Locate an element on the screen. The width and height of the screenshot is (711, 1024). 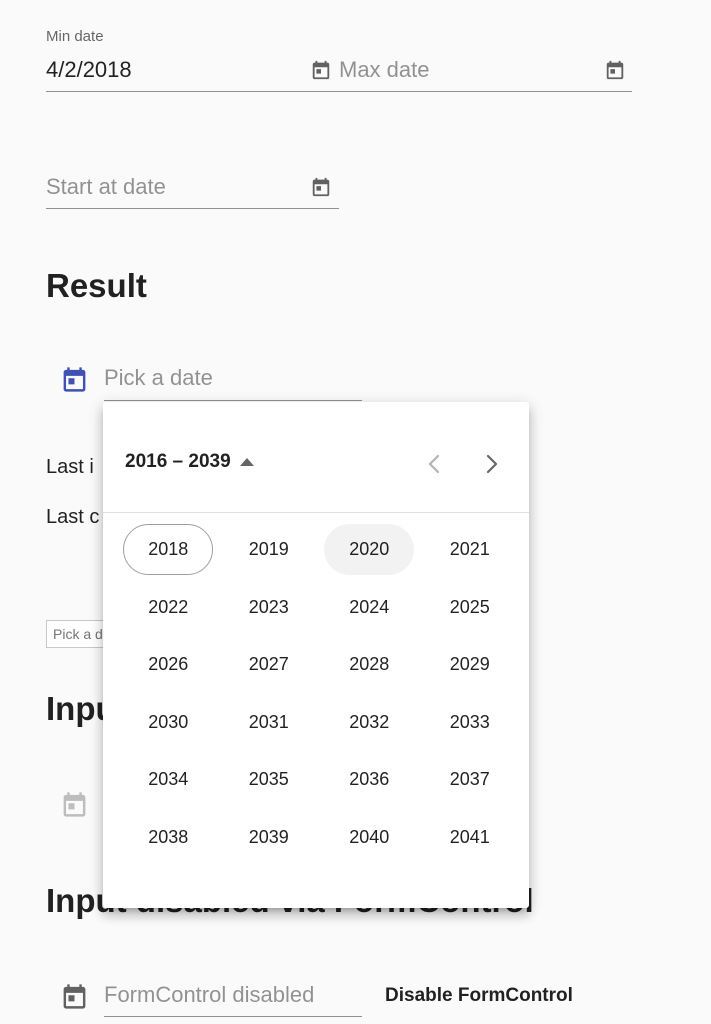
year-cell: 2019 is located at coordinates (269, 553).